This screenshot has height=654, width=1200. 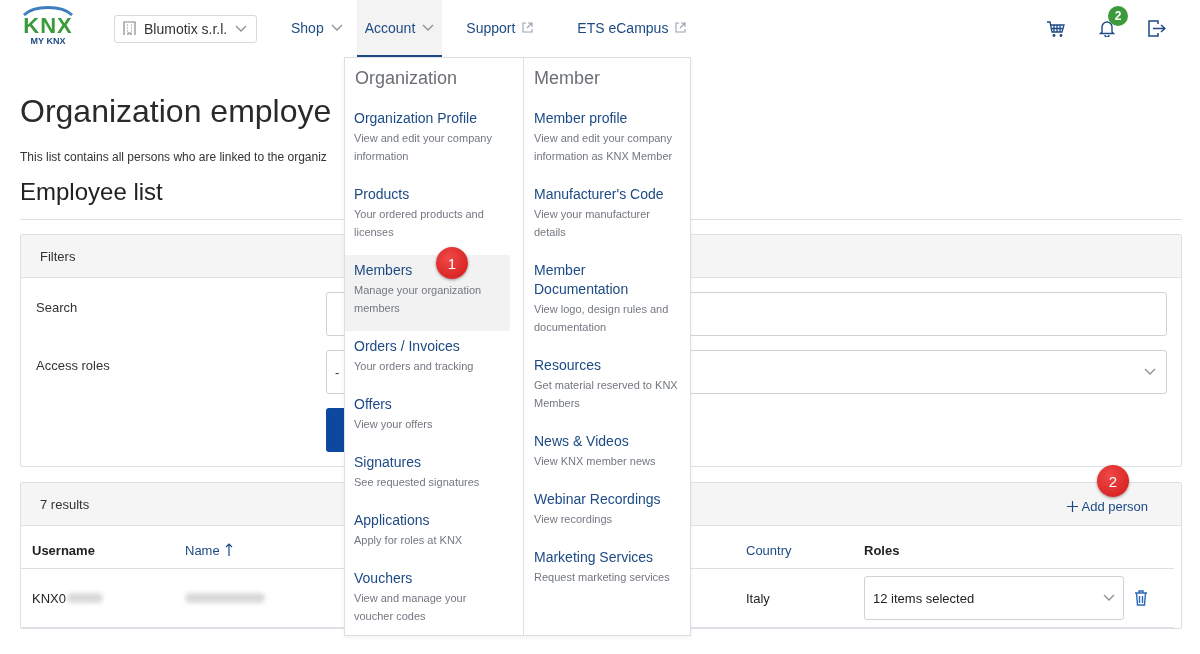 What do you see at coordinates (209, 547) in the screenshot?
I see `column-header: Name` at bounding box center [209, 547].